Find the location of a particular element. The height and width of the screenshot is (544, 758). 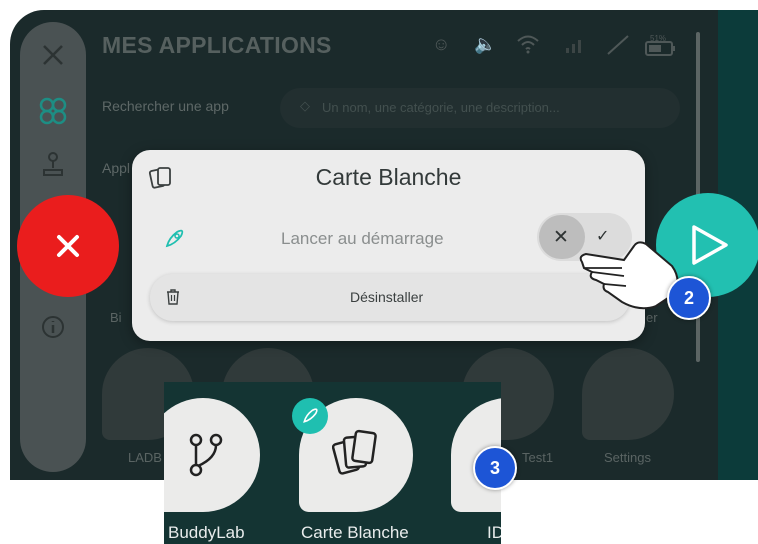

app-label-ladb: LADB is located at coordinates (145, 457).